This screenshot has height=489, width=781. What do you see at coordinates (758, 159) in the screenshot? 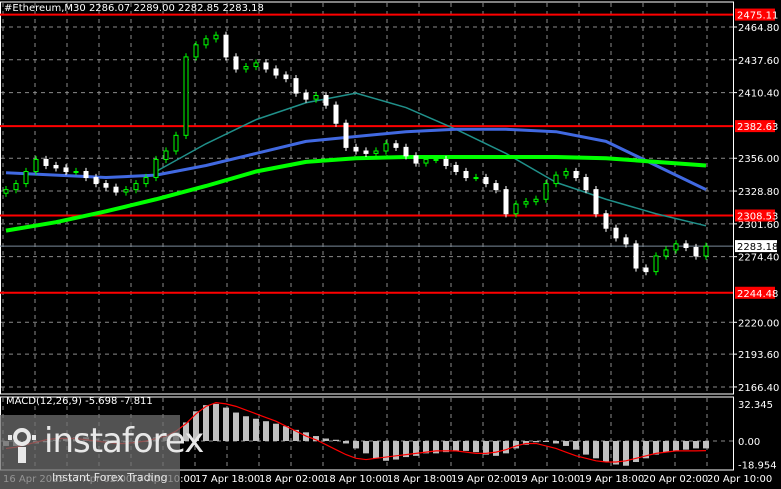
I see `price-axis-label: 2356.00` at bounding box center [758, 159].